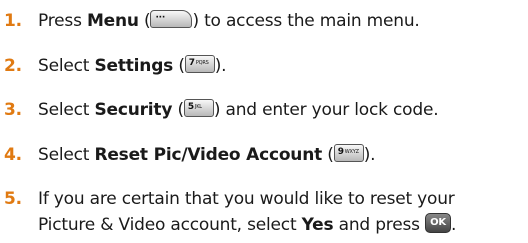  I want to click on menu-label: Menu, so click(112, 21).